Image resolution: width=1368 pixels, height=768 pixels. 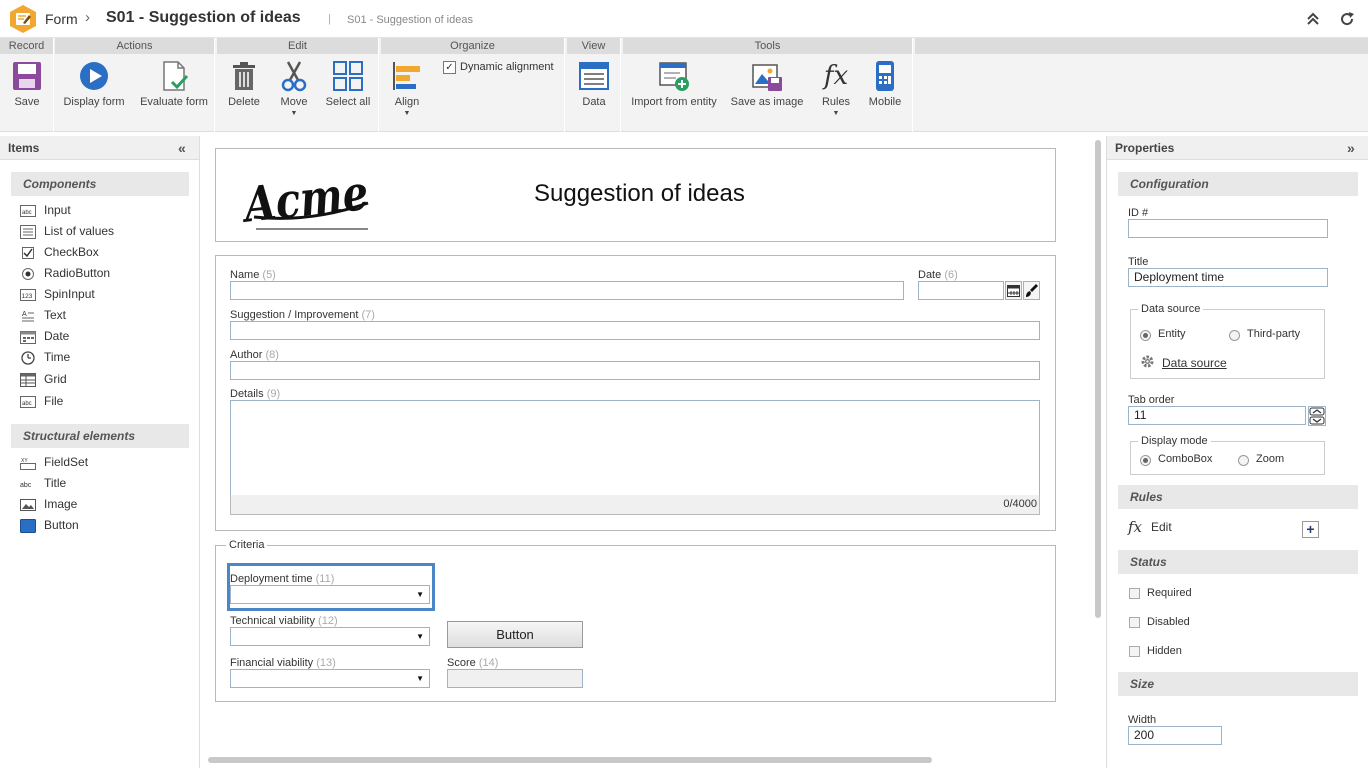 What do you see at coordinates (593, 46) in the screenshot?
I see `ribbon-group-label: View` at bounding box center [593, 46].